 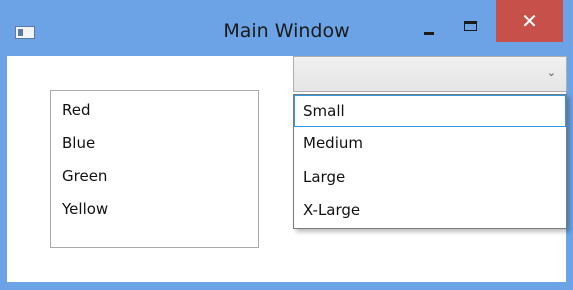 I want to click on dropdown-option-large: Large, so click(x=430, y=178).